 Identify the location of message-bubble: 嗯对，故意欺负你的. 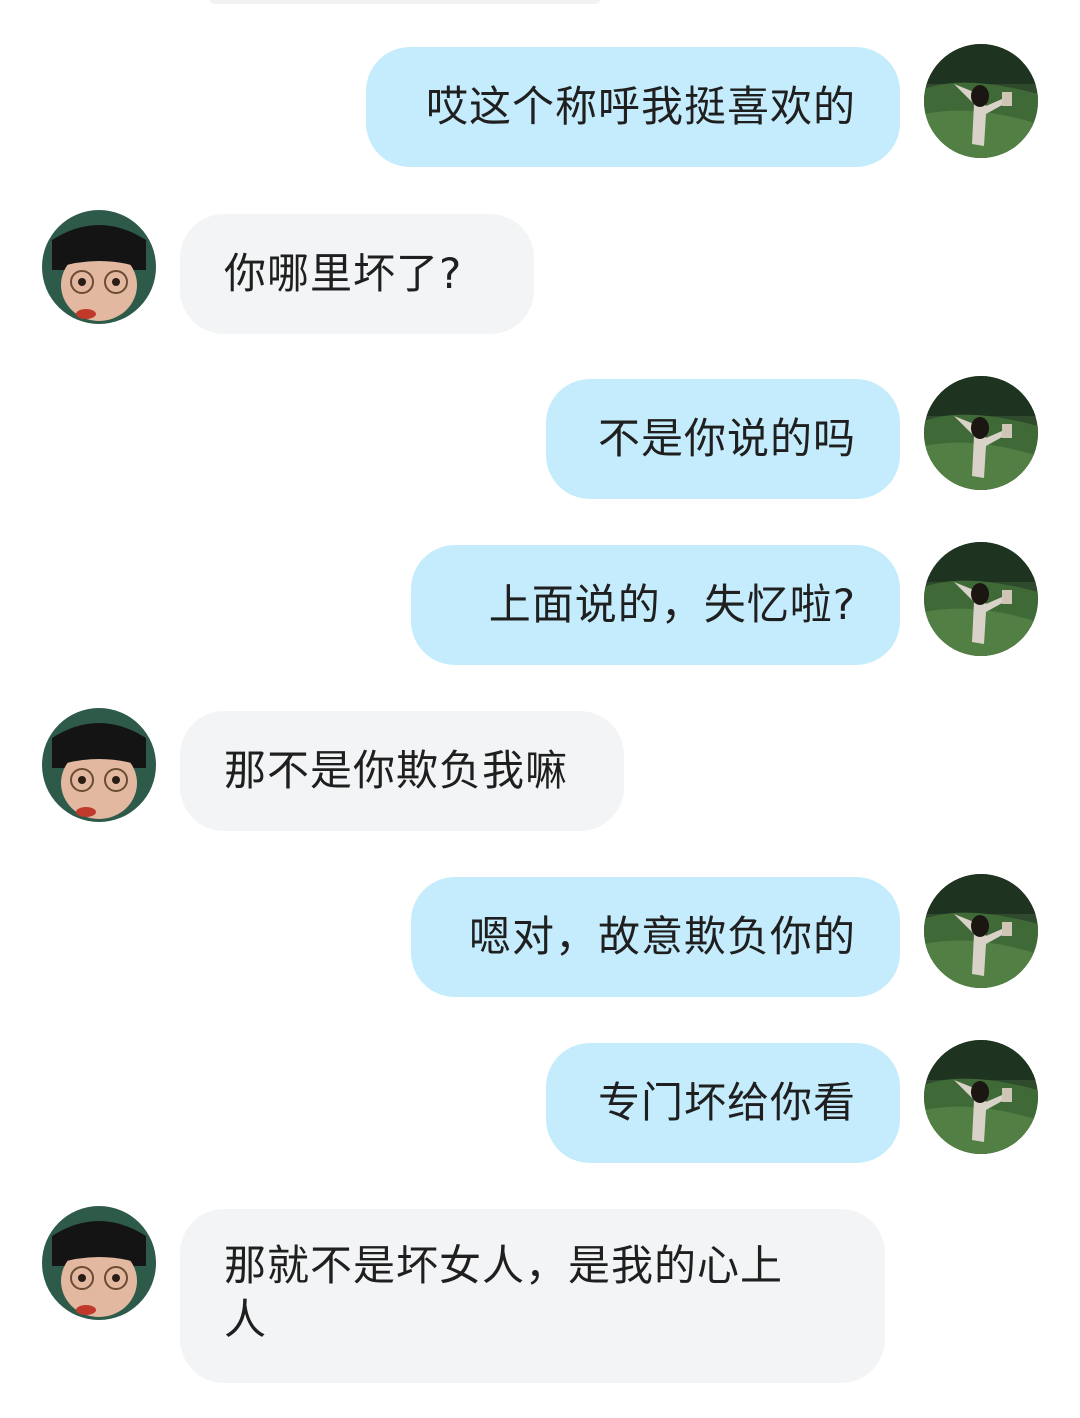
(655, 937).